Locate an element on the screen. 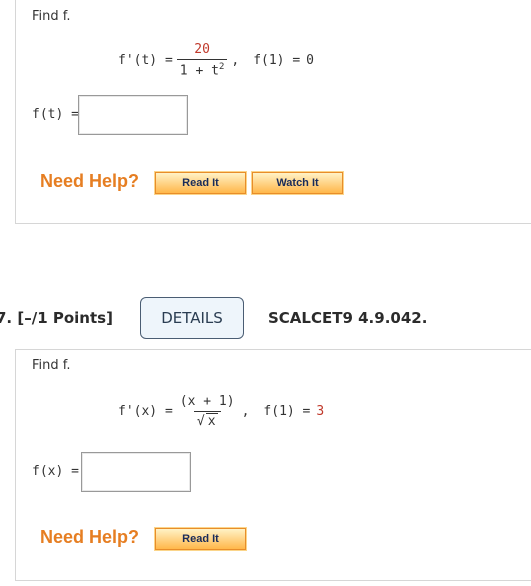  derivative-lhs: f'(t) = is located at coordinates (145, 60).